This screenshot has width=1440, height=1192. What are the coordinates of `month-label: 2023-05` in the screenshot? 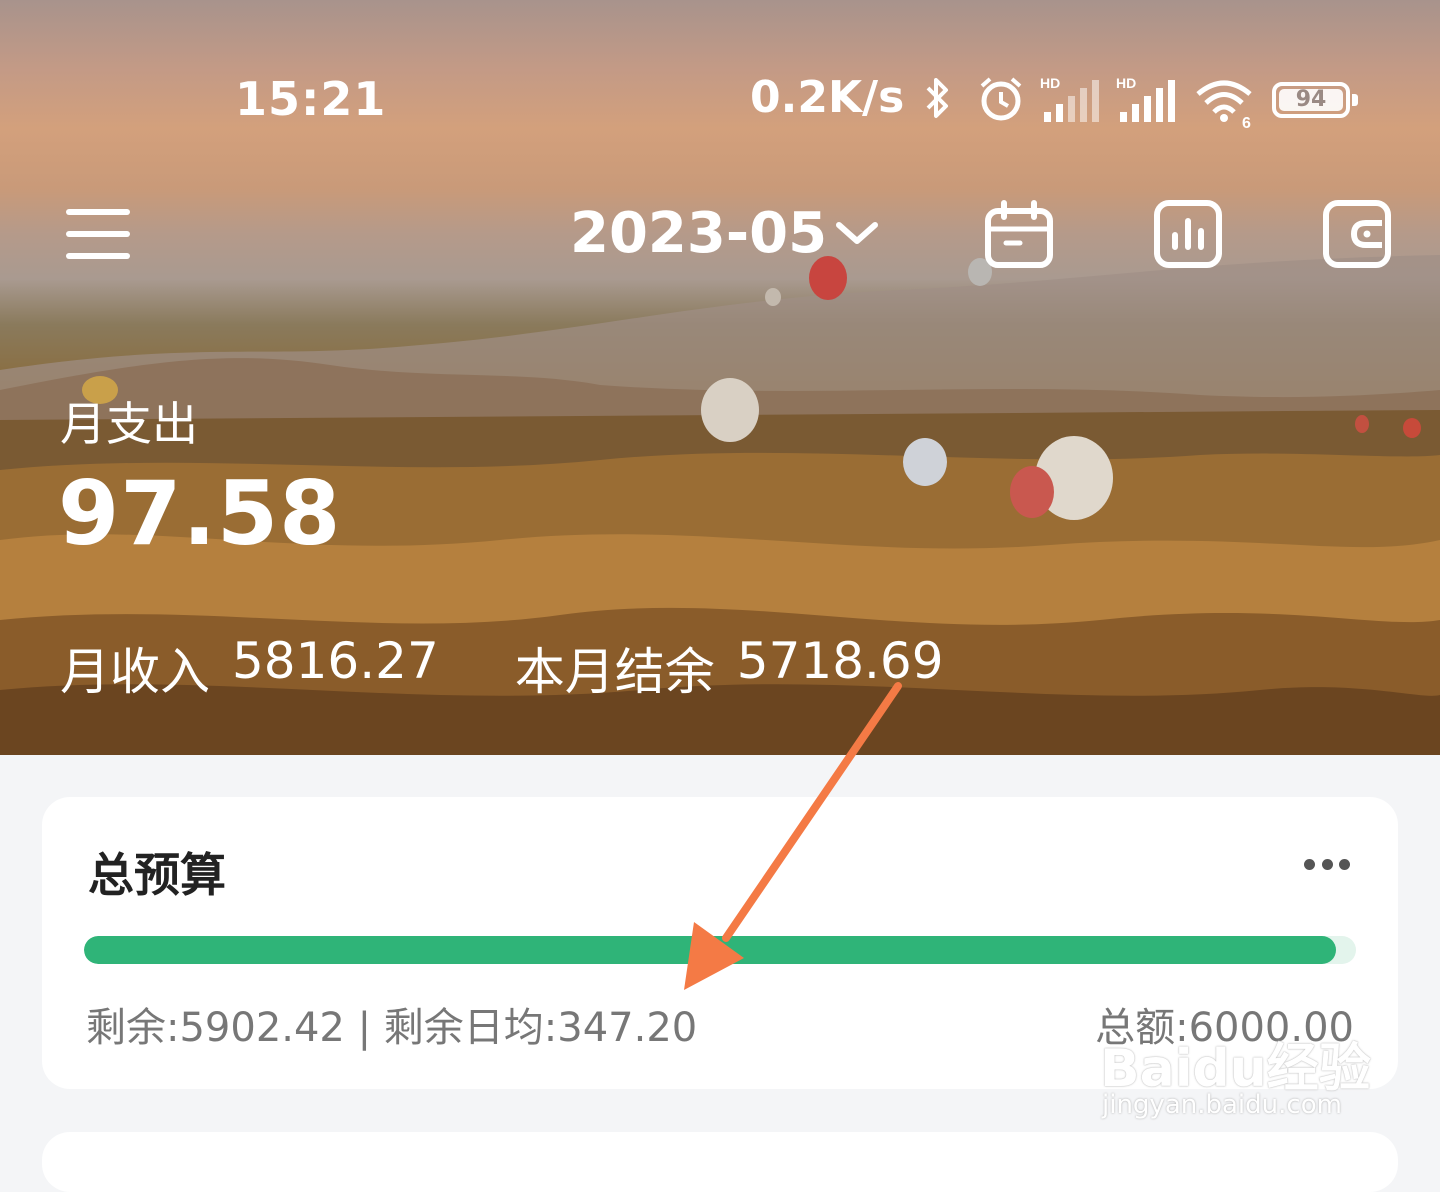 It's located at (699, 233).